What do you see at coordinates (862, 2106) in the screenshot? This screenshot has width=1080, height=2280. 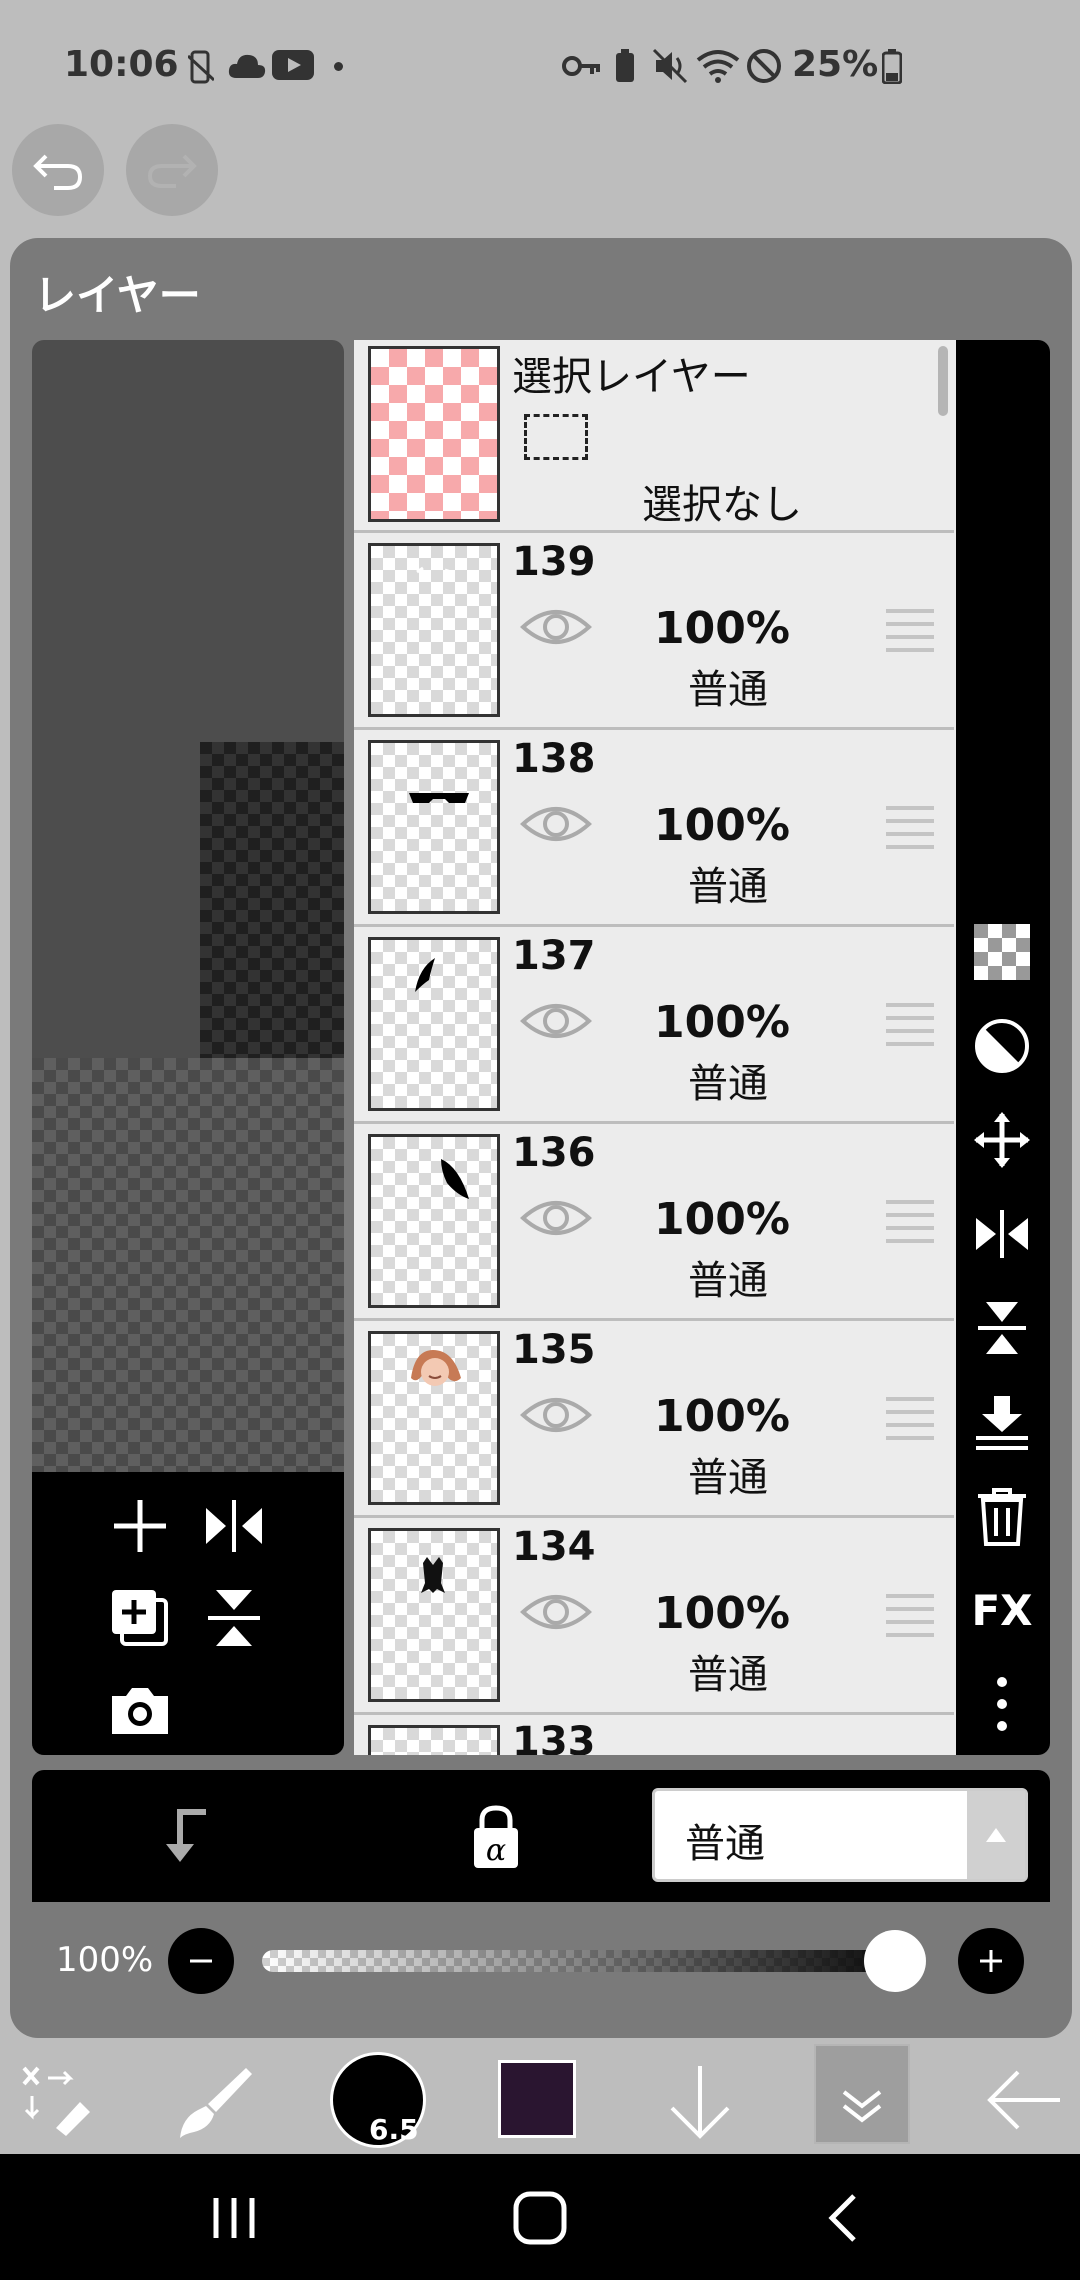 I see `double-chevron-down-icon` at bounding box center [862, 2106].